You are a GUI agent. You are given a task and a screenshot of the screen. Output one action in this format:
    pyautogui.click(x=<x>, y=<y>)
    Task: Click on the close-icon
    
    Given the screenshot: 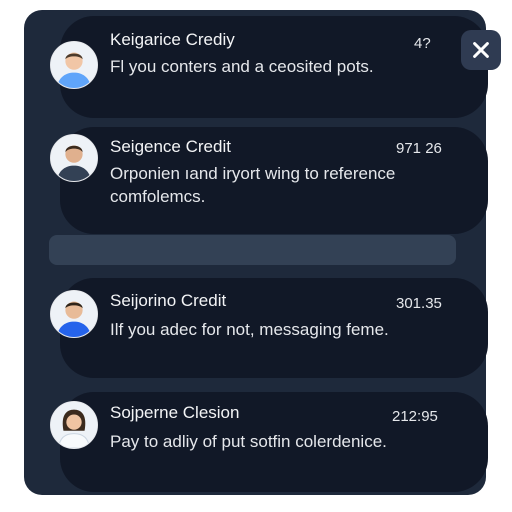 What is the action you would take?
    pyautogui.click(x=481, y=50)
    